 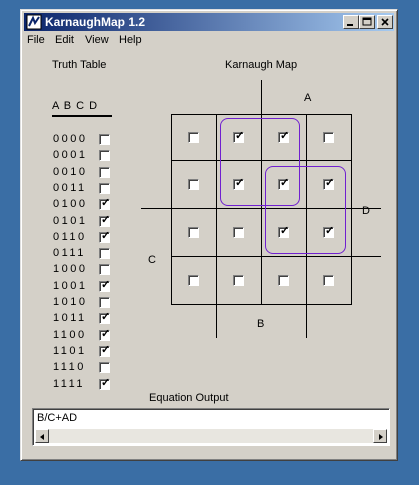 I want to click on truth-table-row: 0011, so click(x=83, y=189).